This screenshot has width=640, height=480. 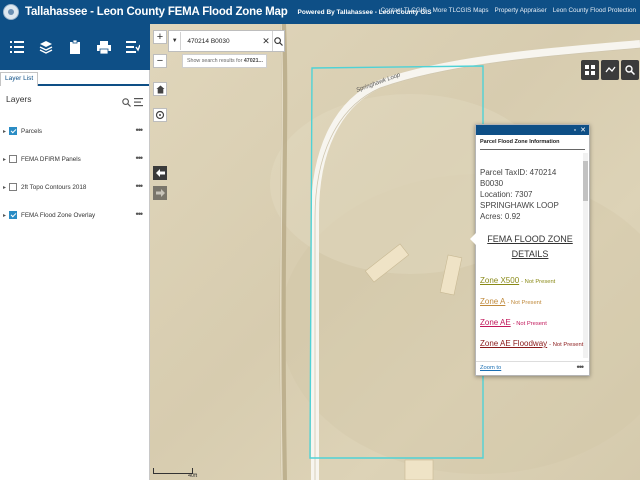 I want to click on layer-checkbox-dfirm-panels, so click(x=13, y=159).